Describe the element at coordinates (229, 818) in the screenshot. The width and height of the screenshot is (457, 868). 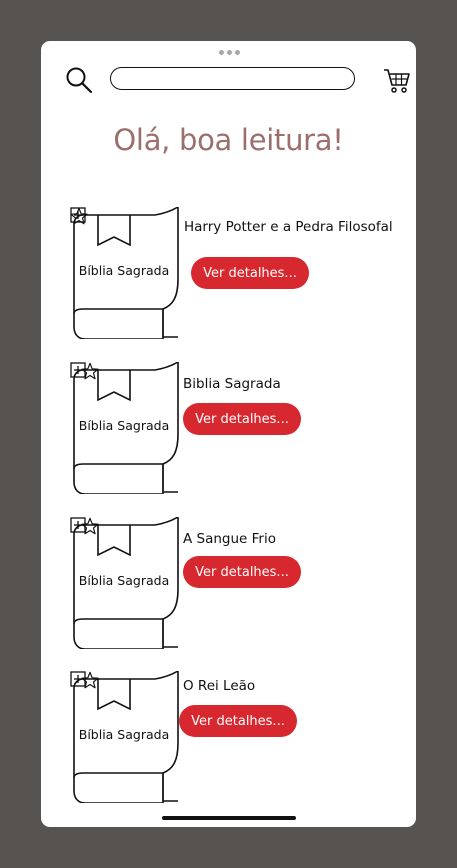
I see `home-indicator` at that location.